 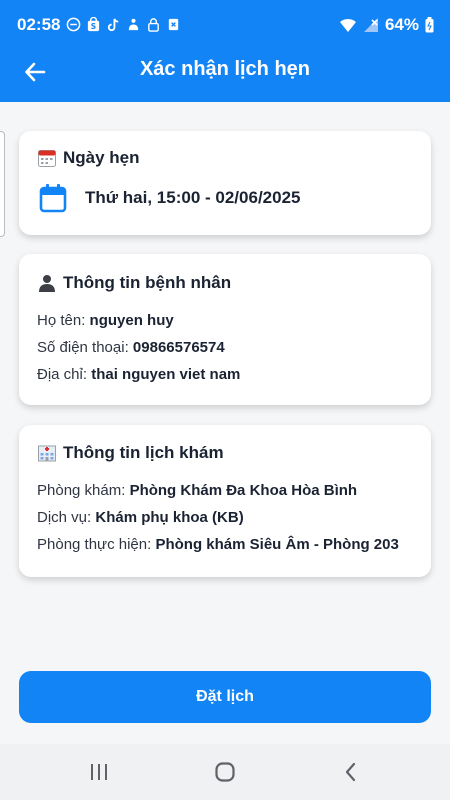 What do you see at coordinates (225, 25) in the screenshot?
I see `status-bar: 02:58 S 64%` at bounding box center [225, 25].